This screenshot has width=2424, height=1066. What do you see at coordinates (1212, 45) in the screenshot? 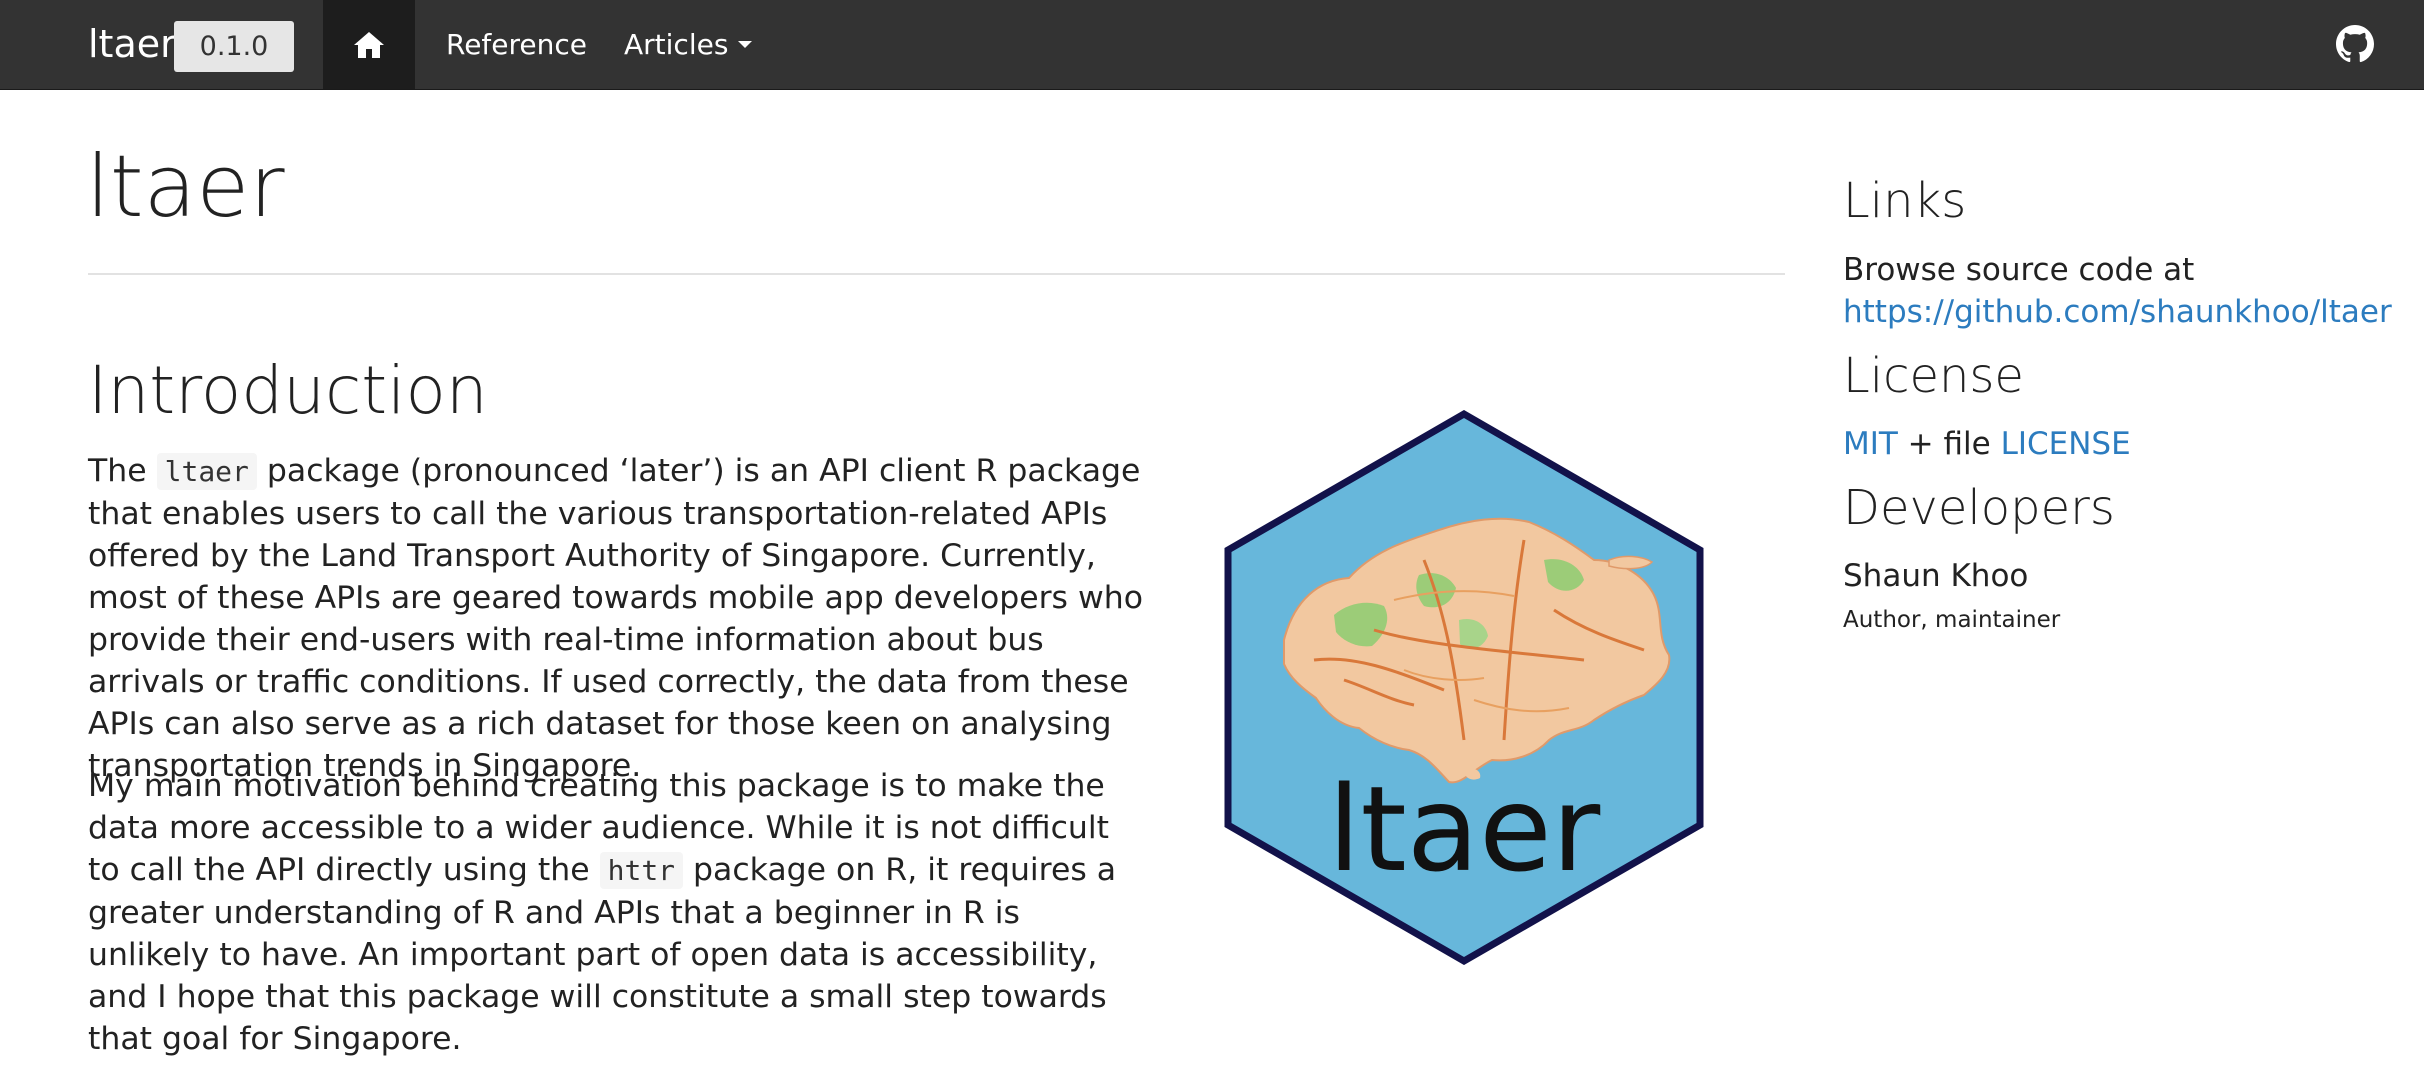
I see `navbar: ltaer 0.1.0 Reference Articles` at bounding box center [1212, 45].